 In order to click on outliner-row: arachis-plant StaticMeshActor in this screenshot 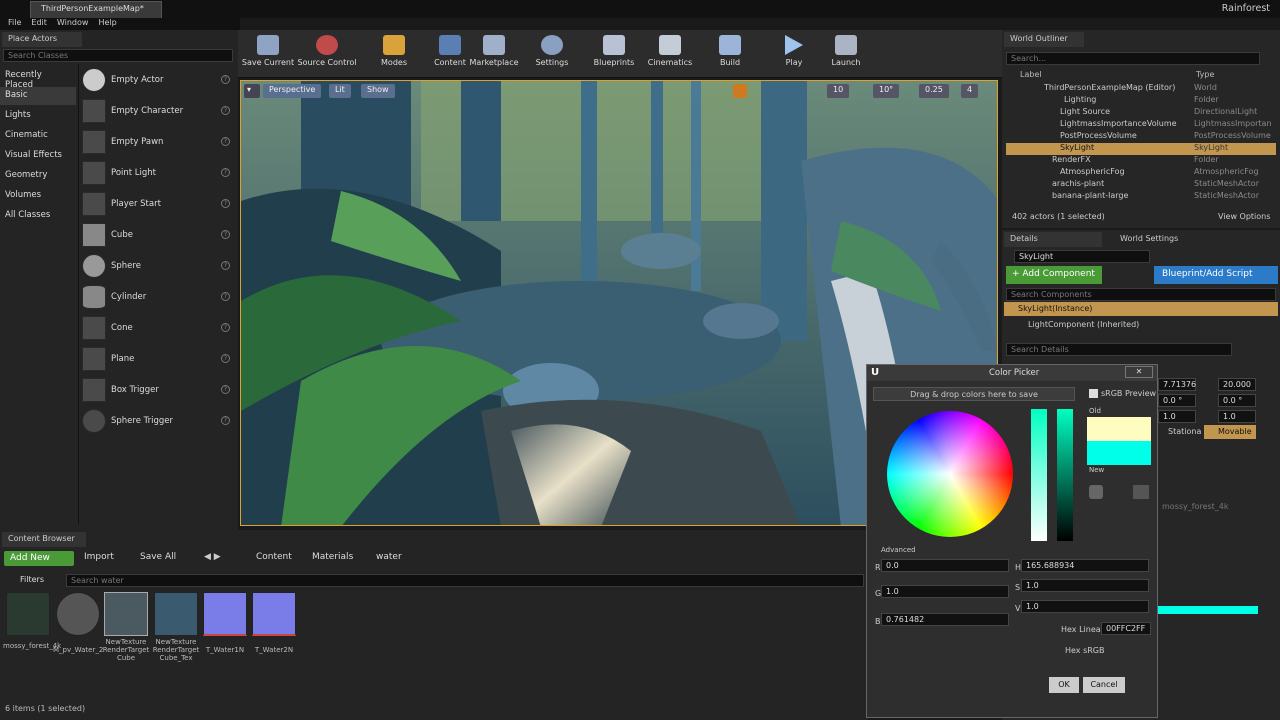, I will do `click(1141, 185)`.